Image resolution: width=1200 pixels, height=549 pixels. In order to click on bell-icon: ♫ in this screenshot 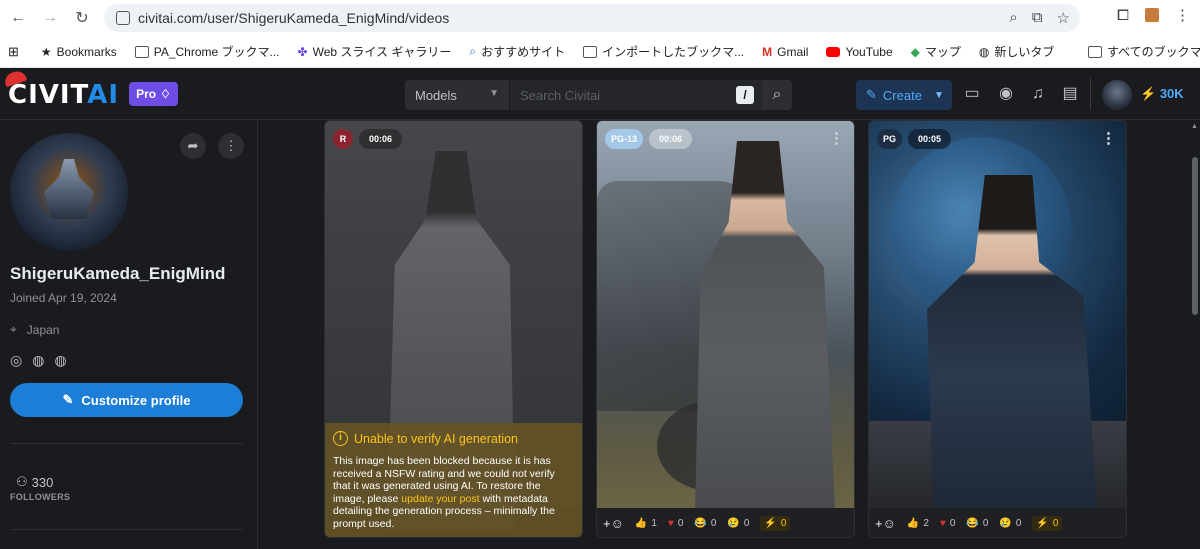, I will do `click(1038, 94)`.